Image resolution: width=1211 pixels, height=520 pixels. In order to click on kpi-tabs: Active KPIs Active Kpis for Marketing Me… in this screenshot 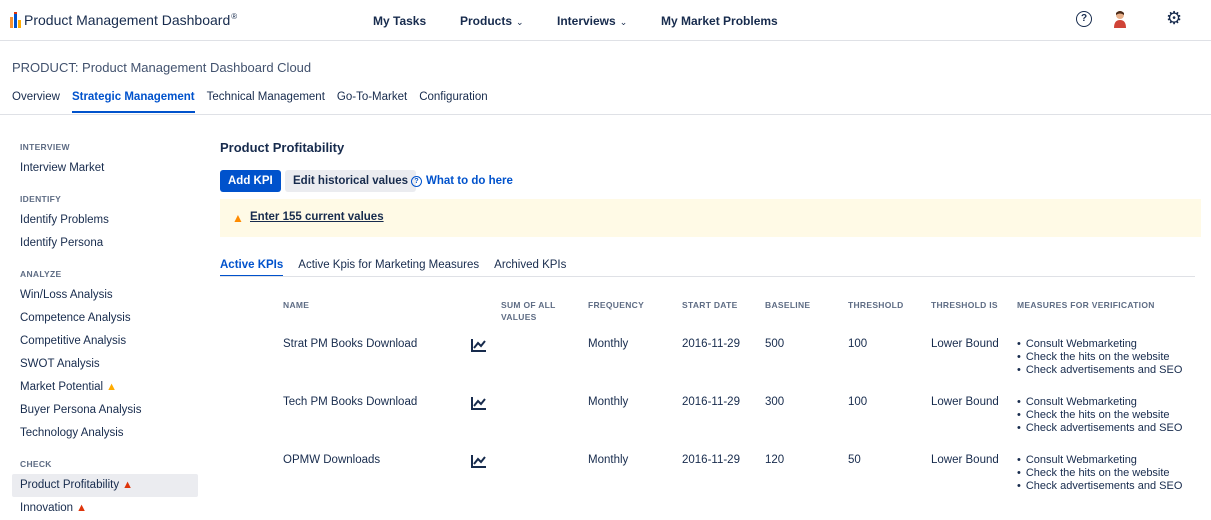, I will do `click(400, 268)`.